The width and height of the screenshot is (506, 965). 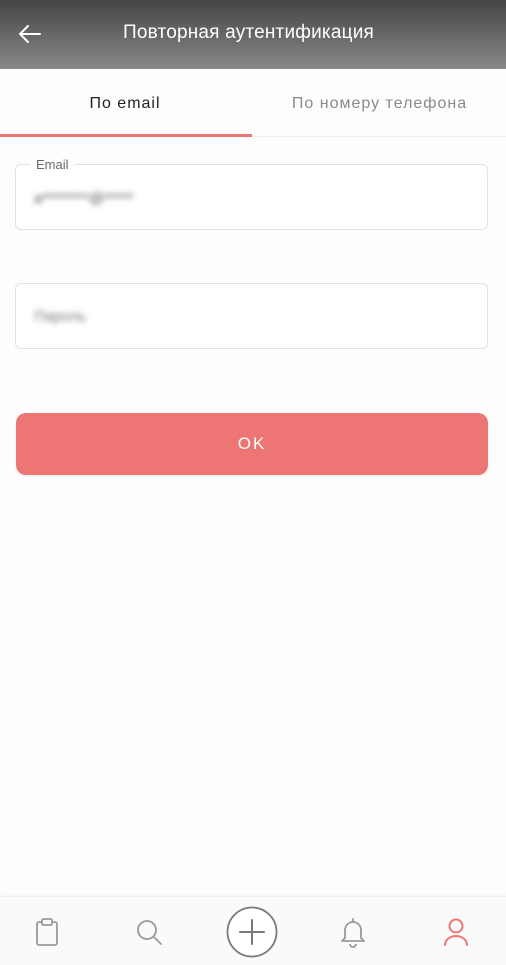 I want to click on nav-item-orders, so click(x=47, y=931).